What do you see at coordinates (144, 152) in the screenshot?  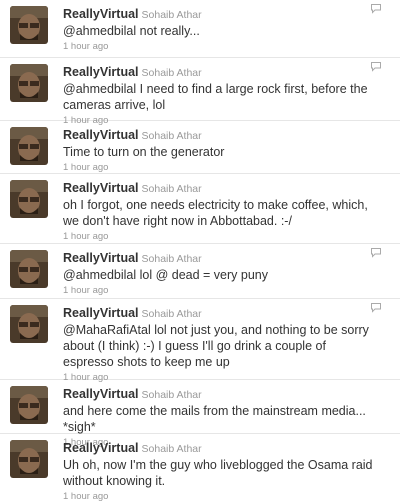 I see `tweet-text: Time to turn on the generator` at bounding box center [144, 152].